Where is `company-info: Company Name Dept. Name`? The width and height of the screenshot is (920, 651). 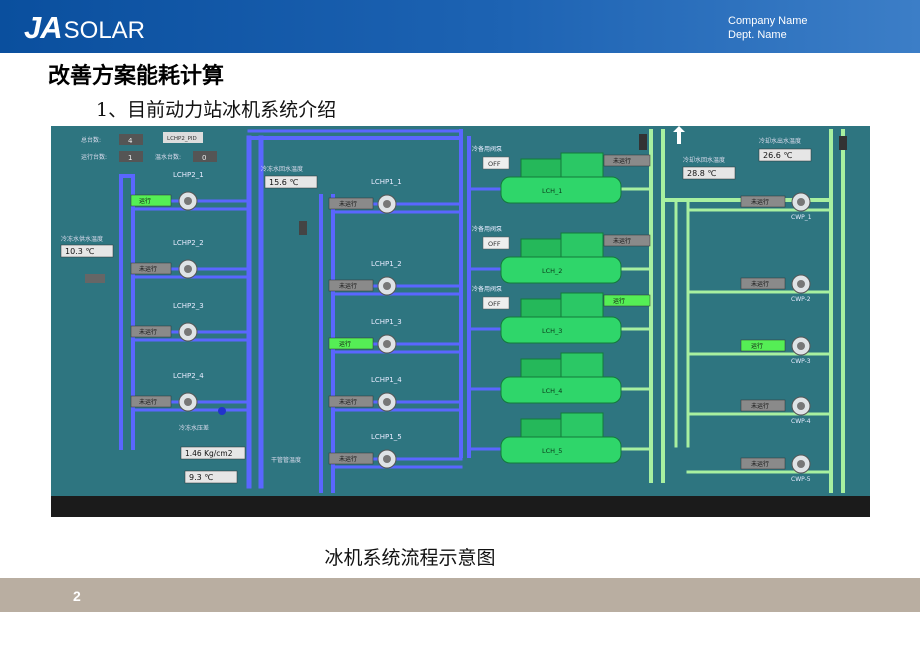 company-info: Company Name Dept. Name is located at coordinates (767, 28).